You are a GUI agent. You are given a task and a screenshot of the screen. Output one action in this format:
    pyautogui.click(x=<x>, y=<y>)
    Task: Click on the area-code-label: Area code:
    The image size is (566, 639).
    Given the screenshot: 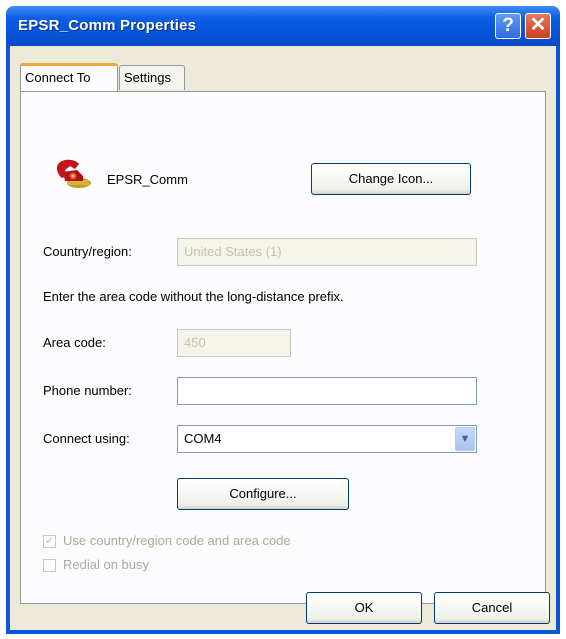 What is the action you would take?
    pyautogui.click(x=74, y=342)
    